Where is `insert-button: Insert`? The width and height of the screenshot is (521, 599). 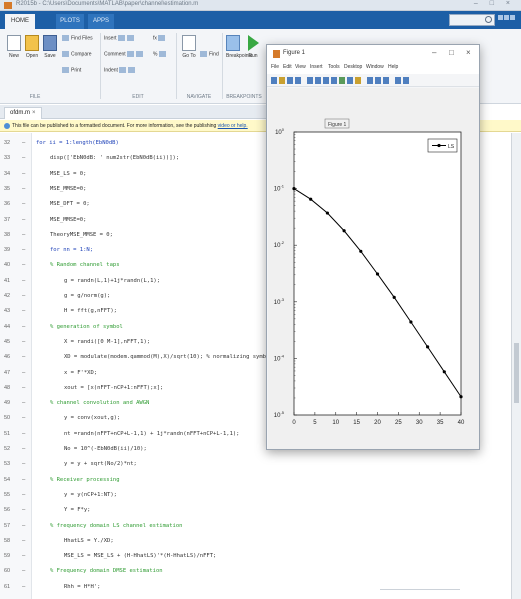 insert-button: Insert is located at coordinates (120, 38).